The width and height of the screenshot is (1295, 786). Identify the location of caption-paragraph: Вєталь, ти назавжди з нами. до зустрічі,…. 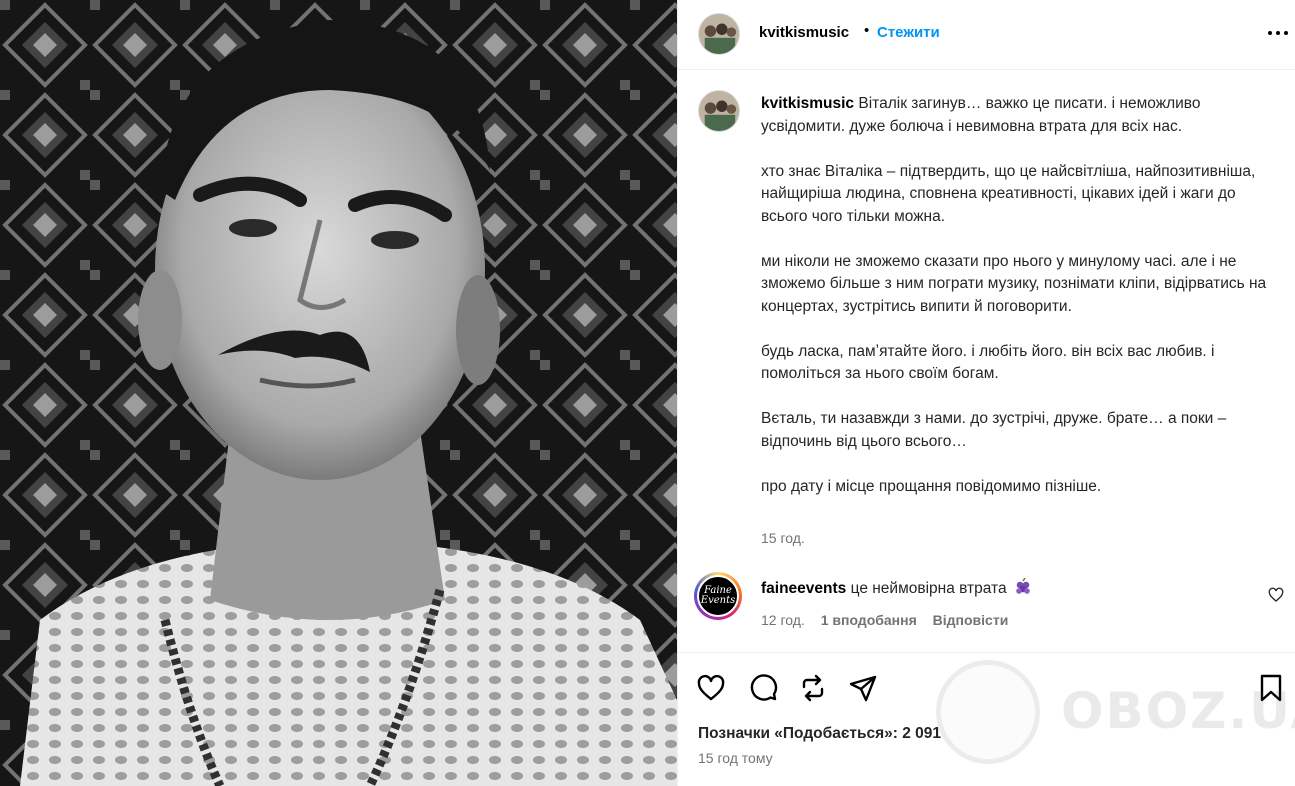
(994, 430).